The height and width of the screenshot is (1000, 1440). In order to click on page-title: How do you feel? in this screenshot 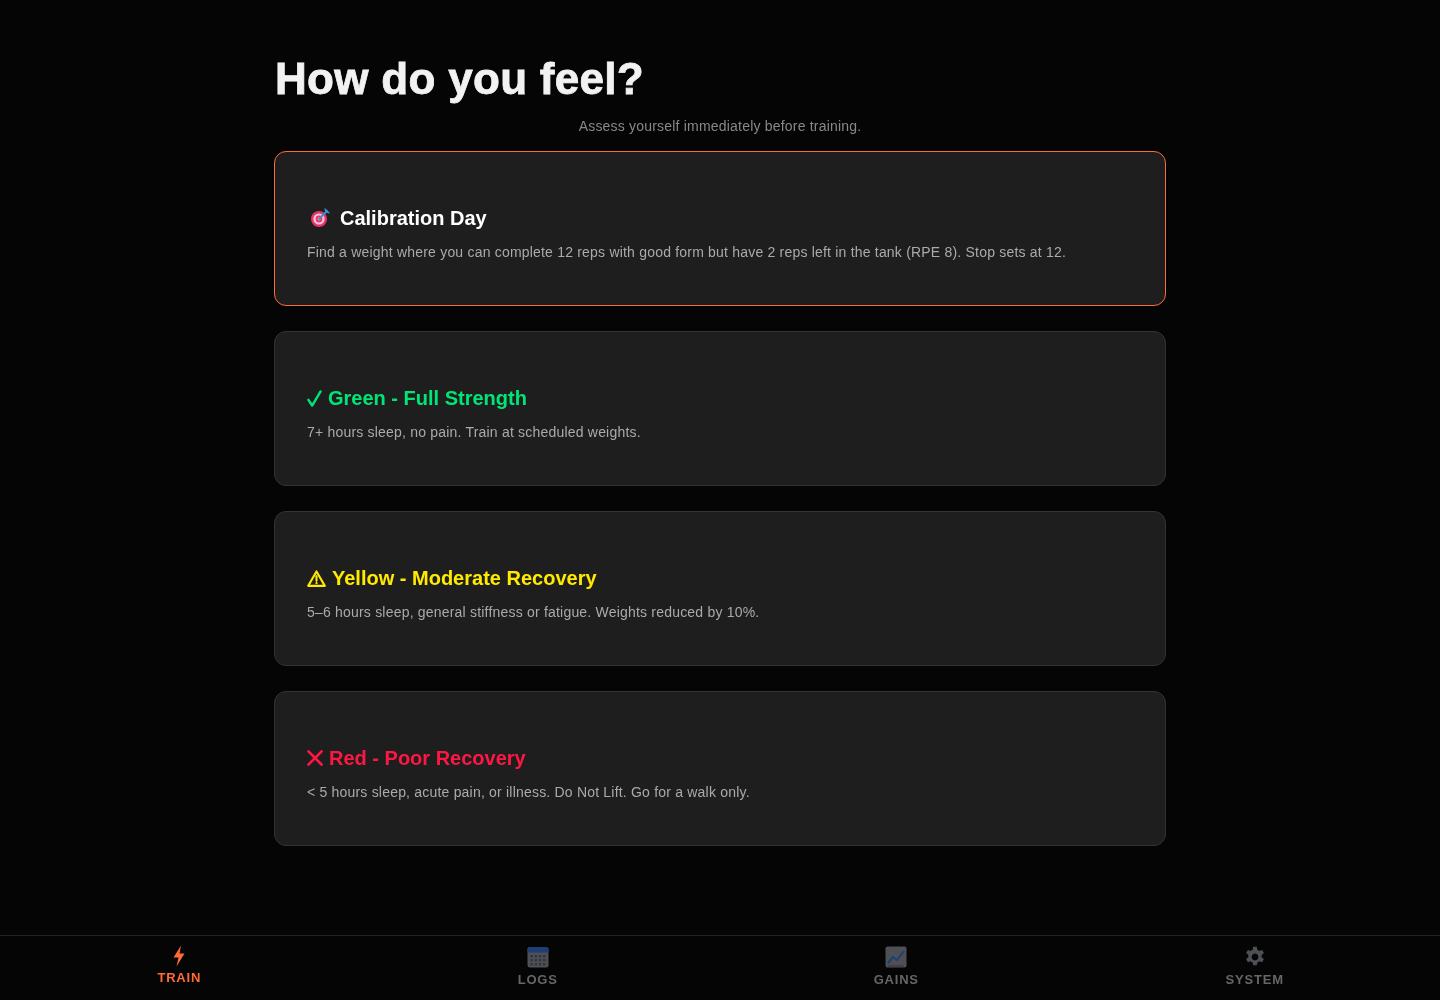, I will do `click(460, 79)`.